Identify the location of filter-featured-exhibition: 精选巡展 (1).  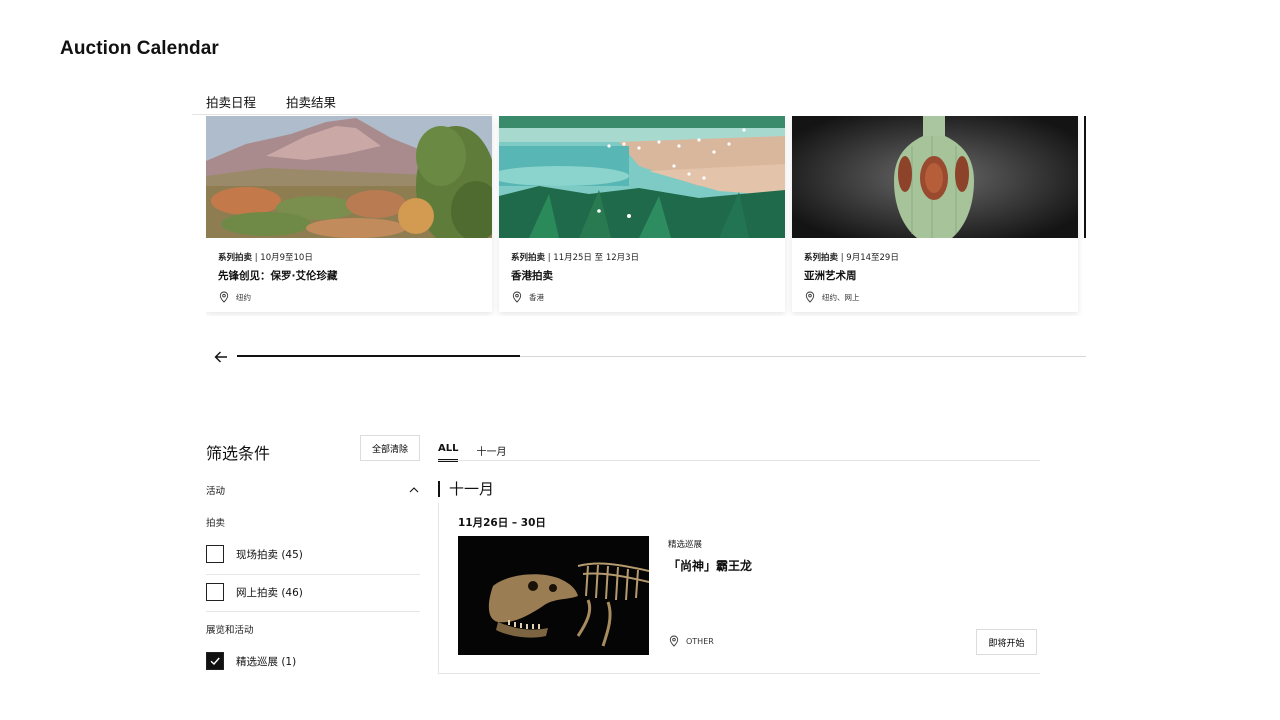
(313, 661).